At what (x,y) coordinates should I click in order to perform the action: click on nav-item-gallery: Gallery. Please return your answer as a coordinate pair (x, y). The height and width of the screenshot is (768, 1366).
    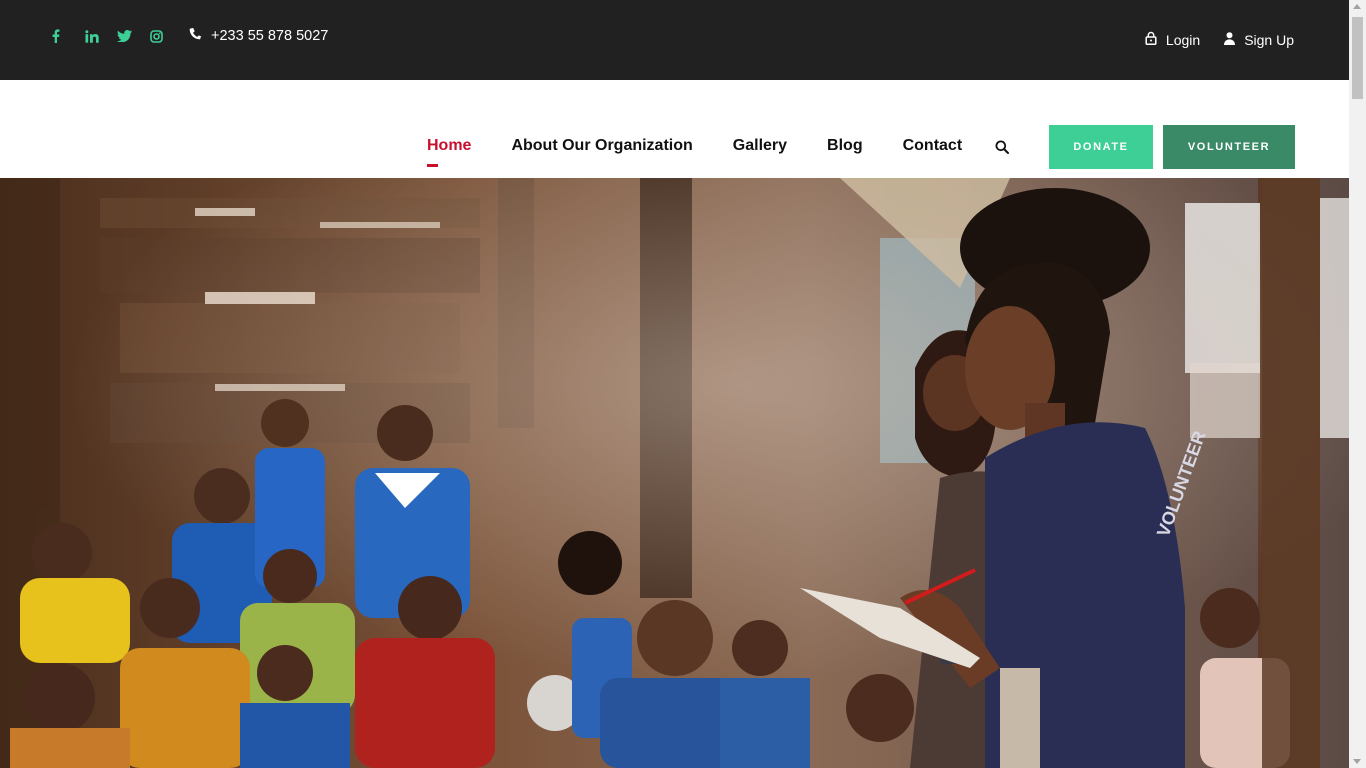
    Looking at the image, I should click on (760, 146).